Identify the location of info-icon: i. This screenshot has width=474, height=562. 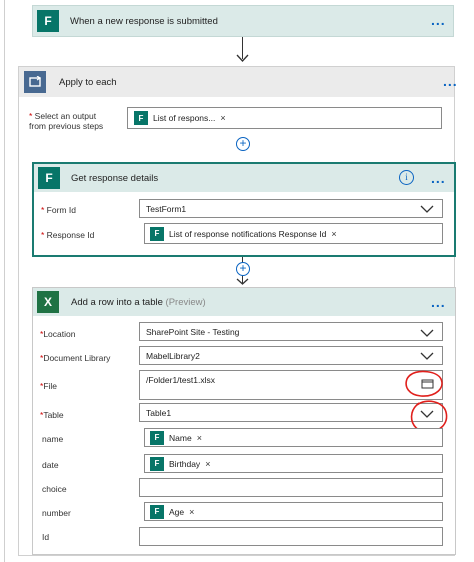
(406, 177).